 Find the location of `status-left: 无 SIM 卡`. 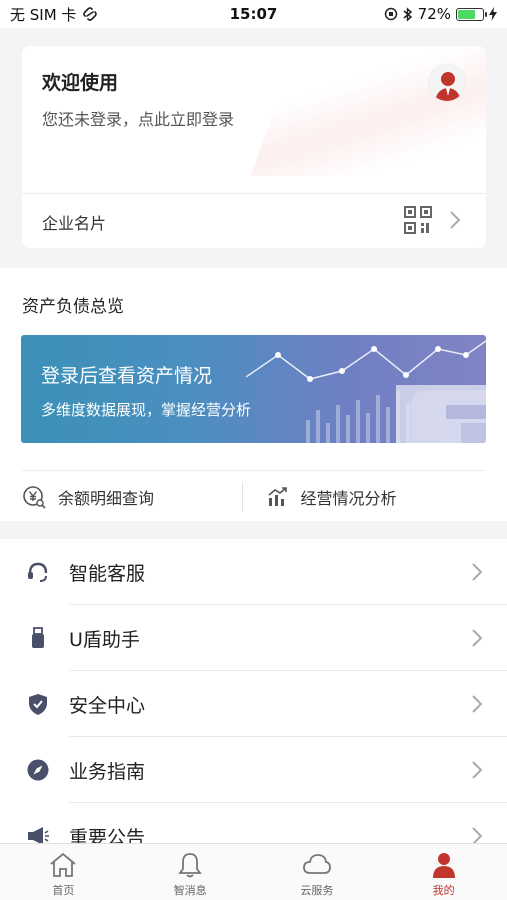

status-left: 无 SIM 卡 is located at coordinates (54, 14).